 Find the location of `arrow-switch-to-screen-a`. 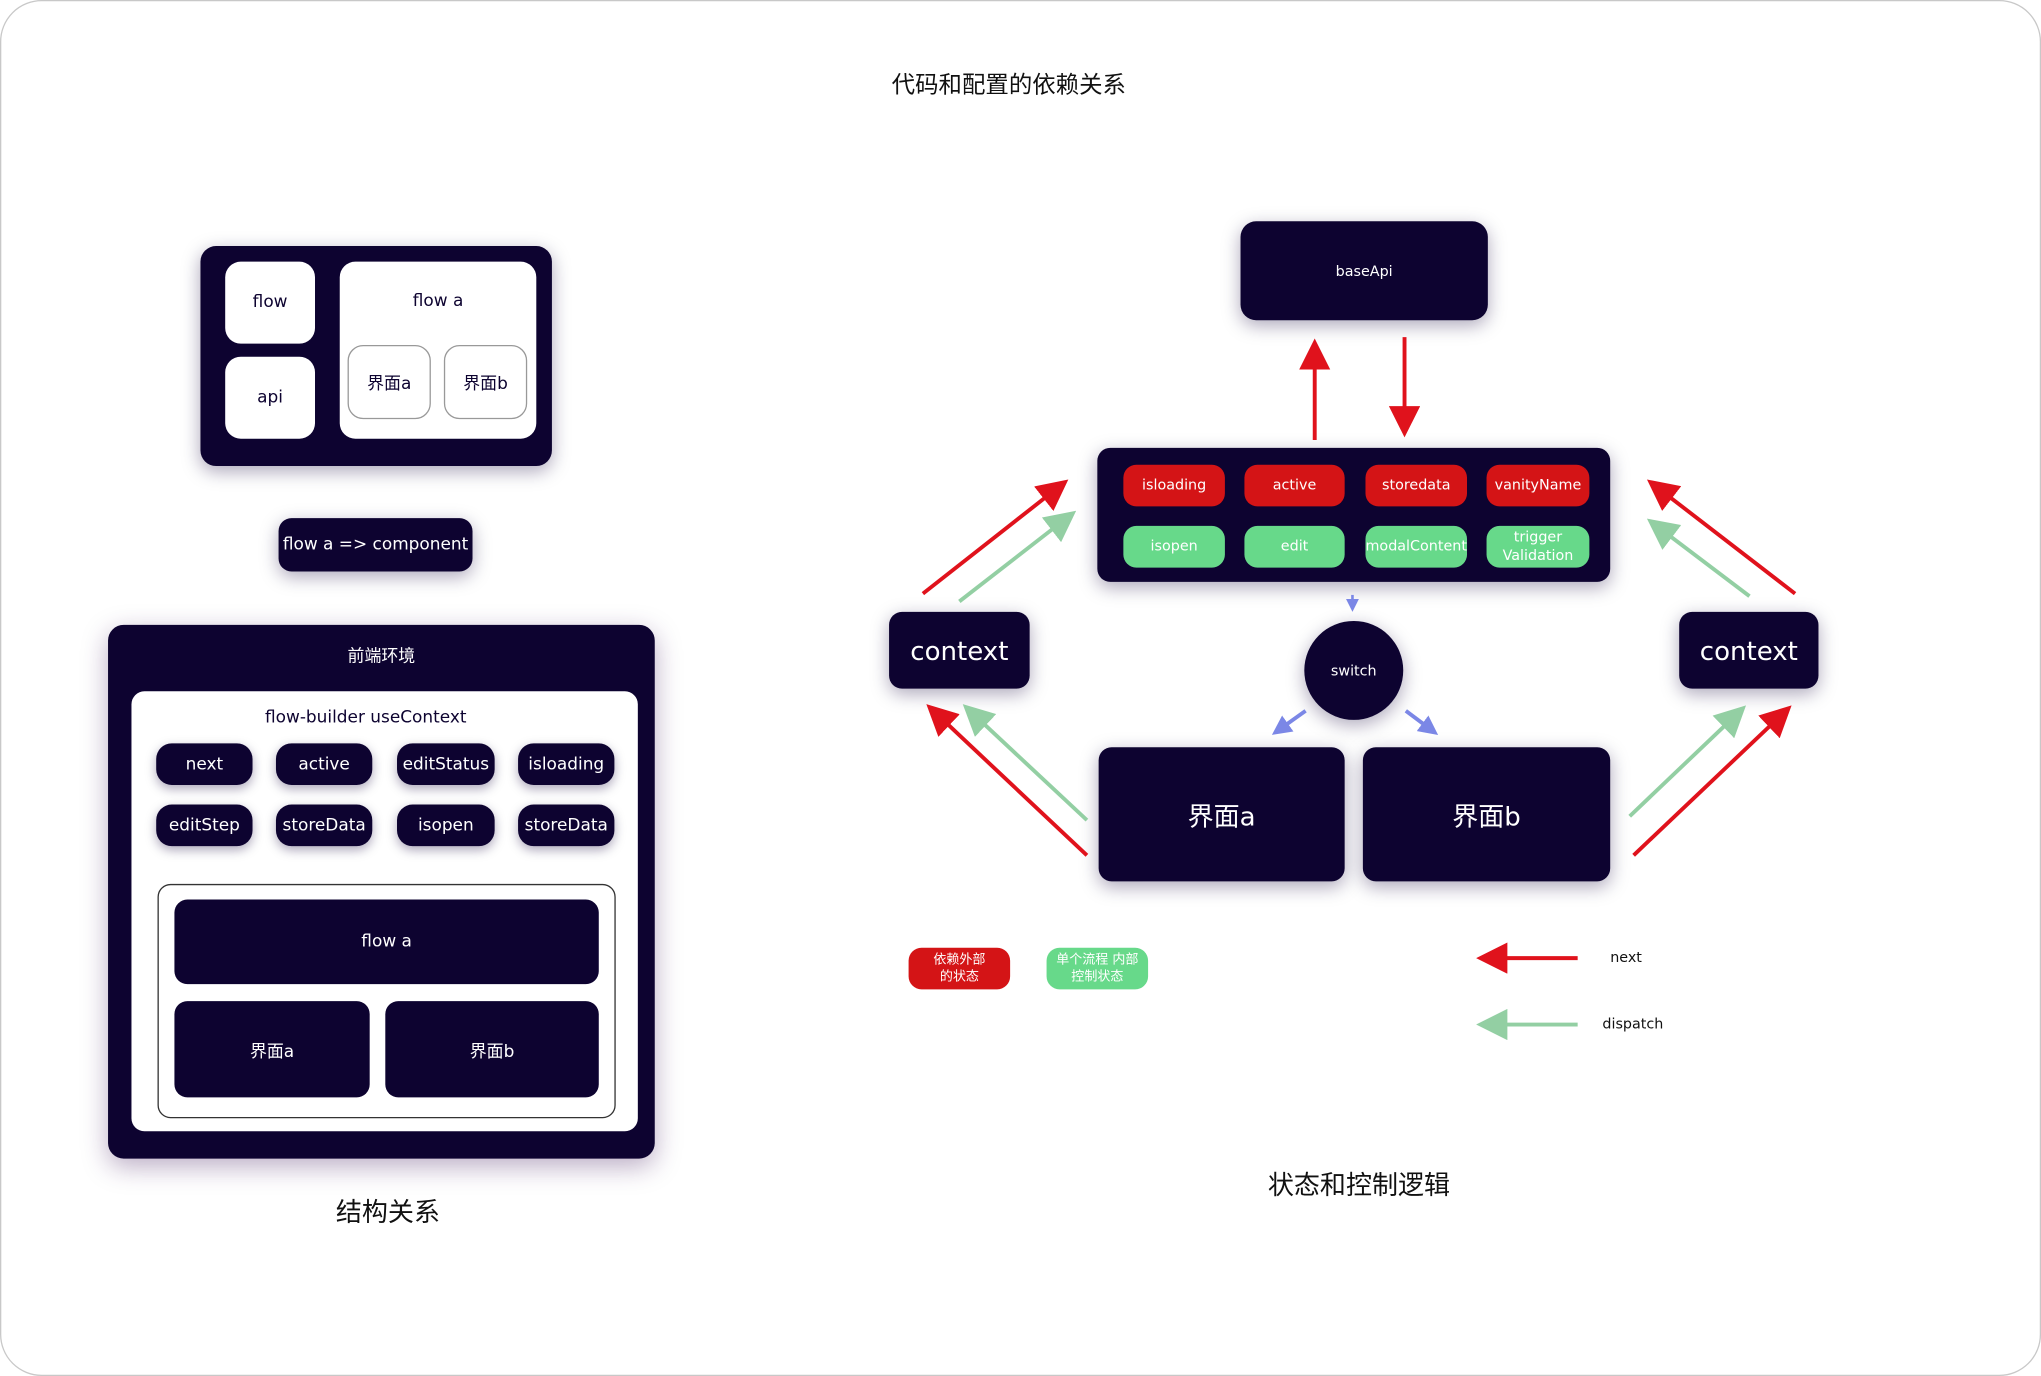

arrow-switch-to-screen-a is located at coordinates (1289, 722).